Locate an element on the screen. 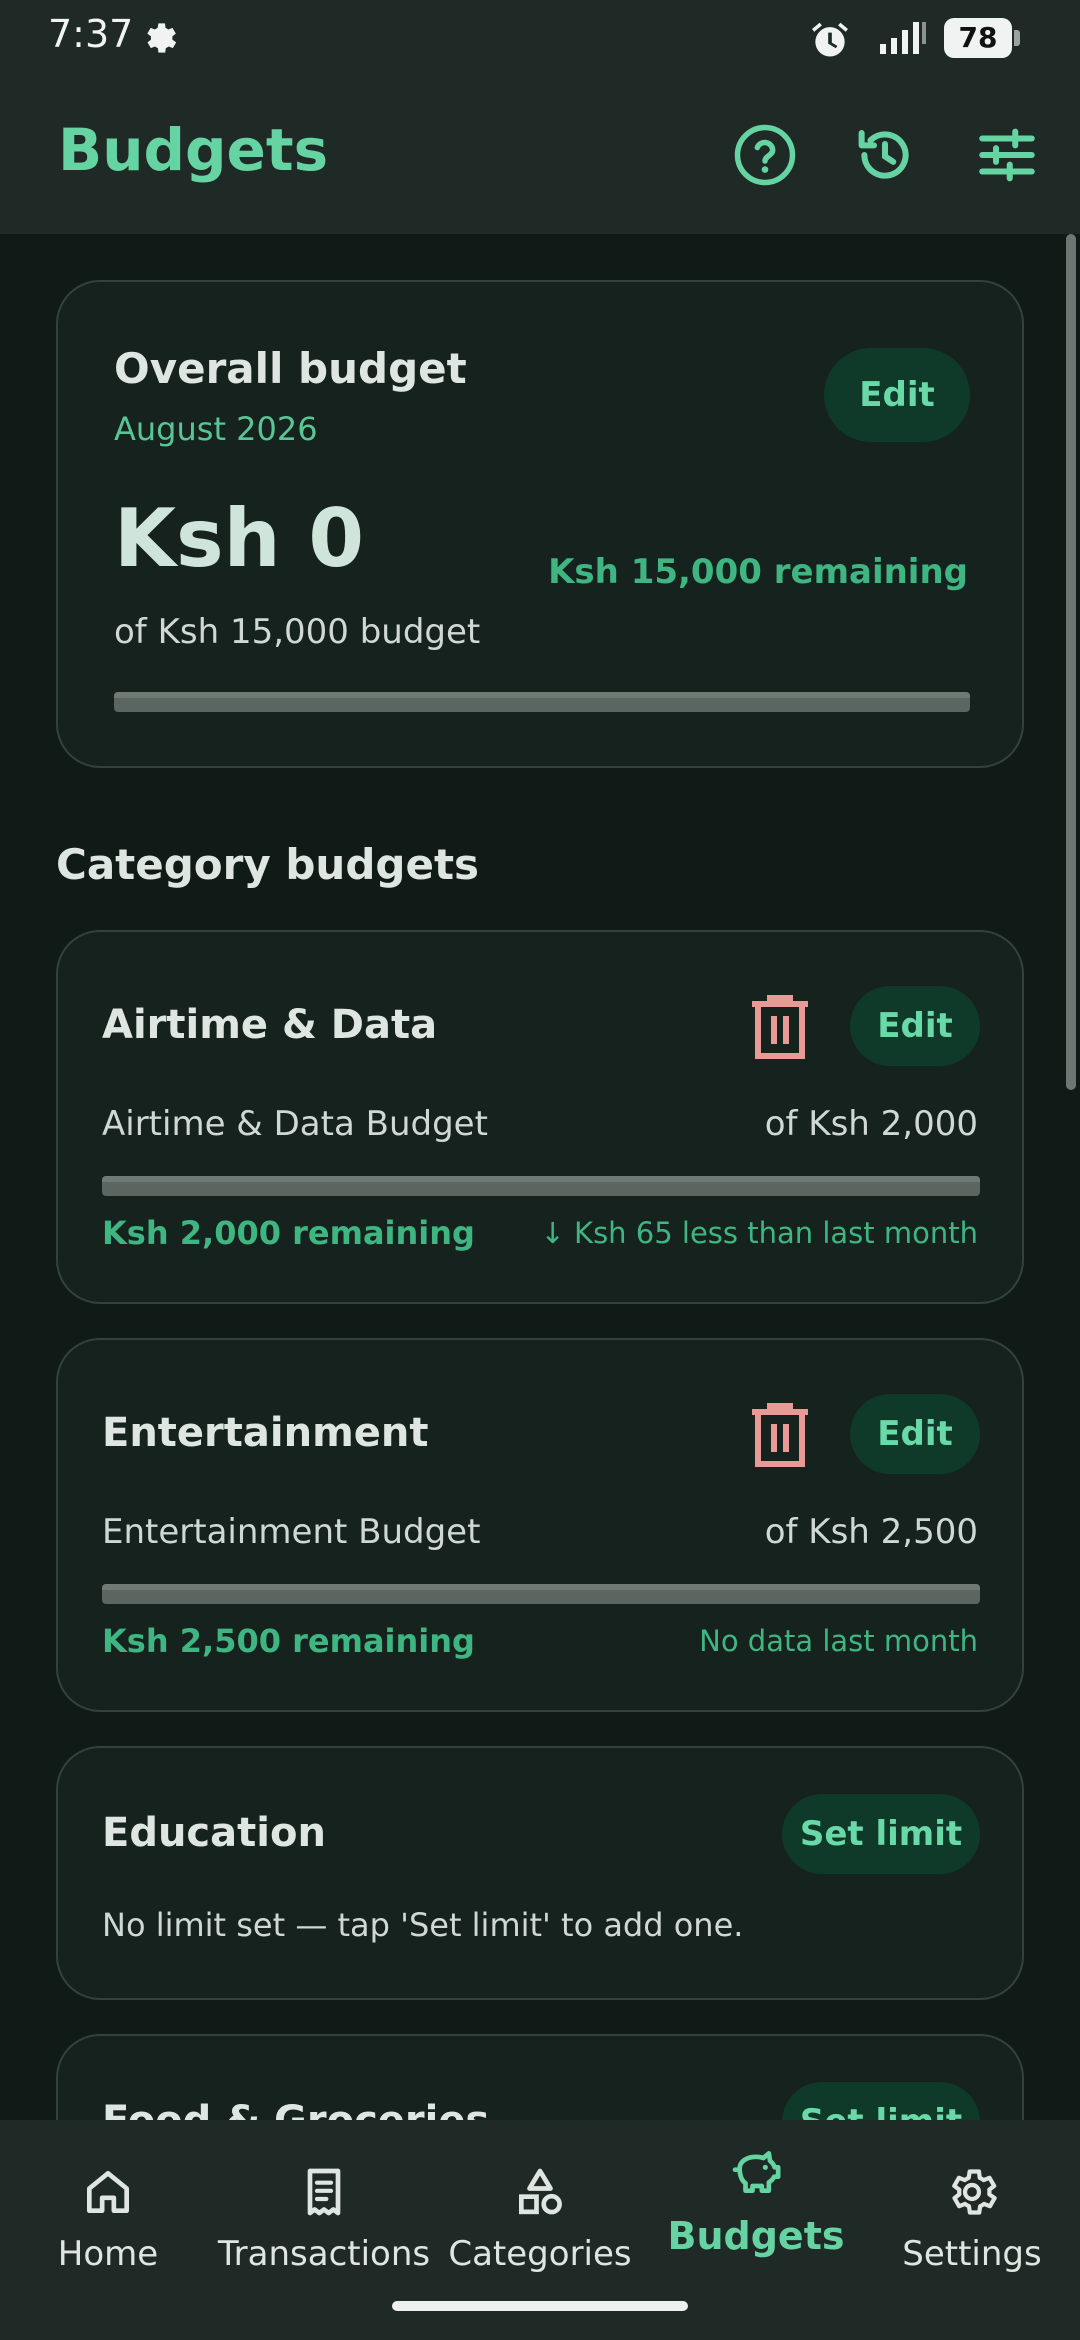 The image size is (1080, 2340). category-name: Entertainment is located at coordinates (265, 1433).